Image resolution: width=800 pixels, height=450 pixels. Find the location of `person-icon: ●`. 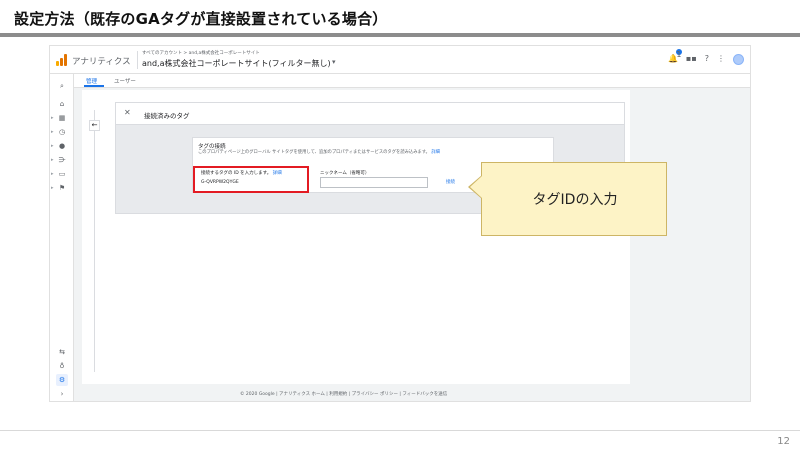

person-icon: ● is located at coordinates (62, 146).